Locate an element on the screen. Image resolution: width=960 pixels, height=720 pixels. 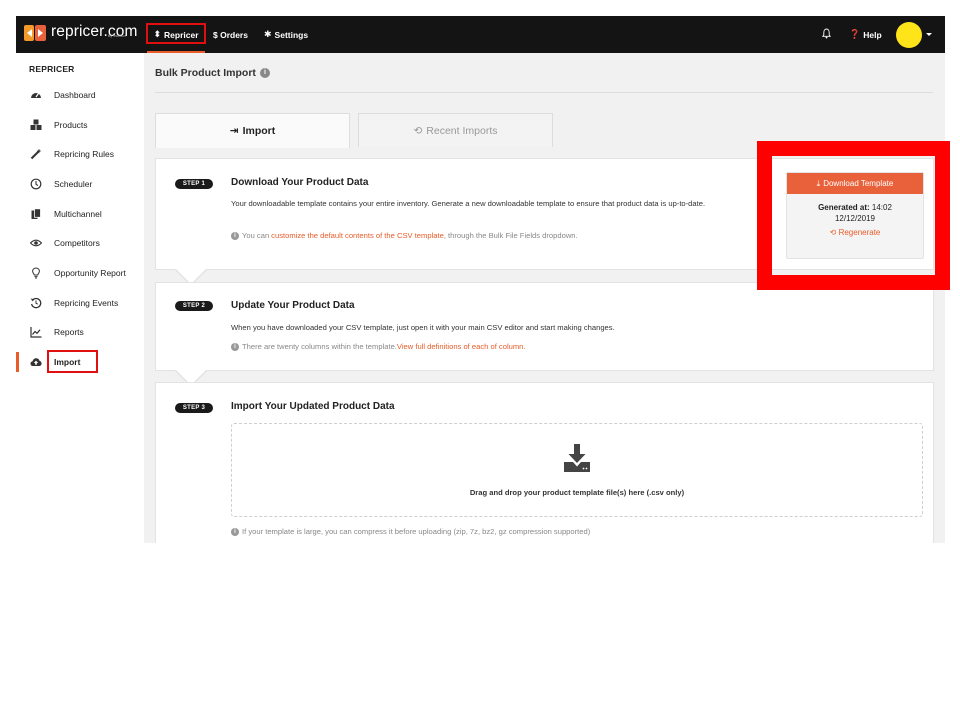
page-title: Bulk Product Import i is located at coordinates (212, 73).